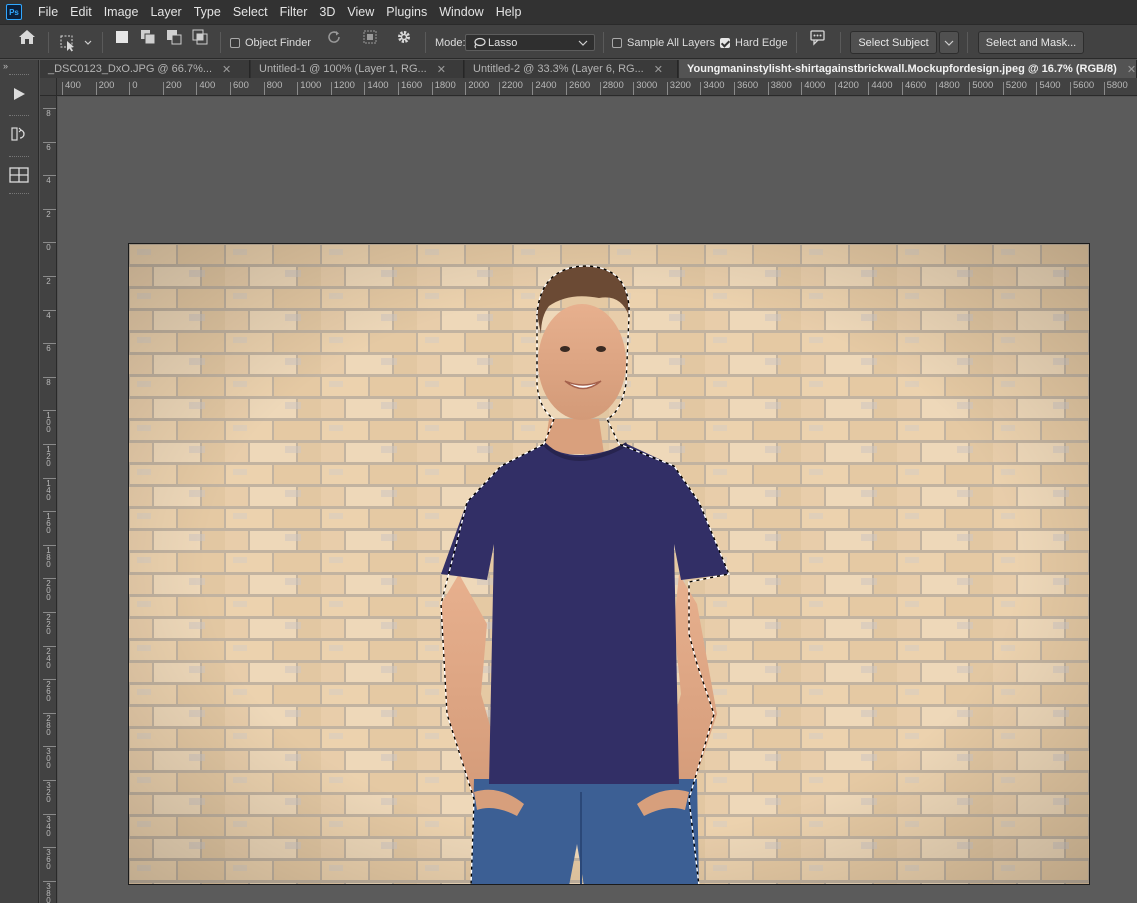  I want to click on menu-window: Window, so click(461, 12).